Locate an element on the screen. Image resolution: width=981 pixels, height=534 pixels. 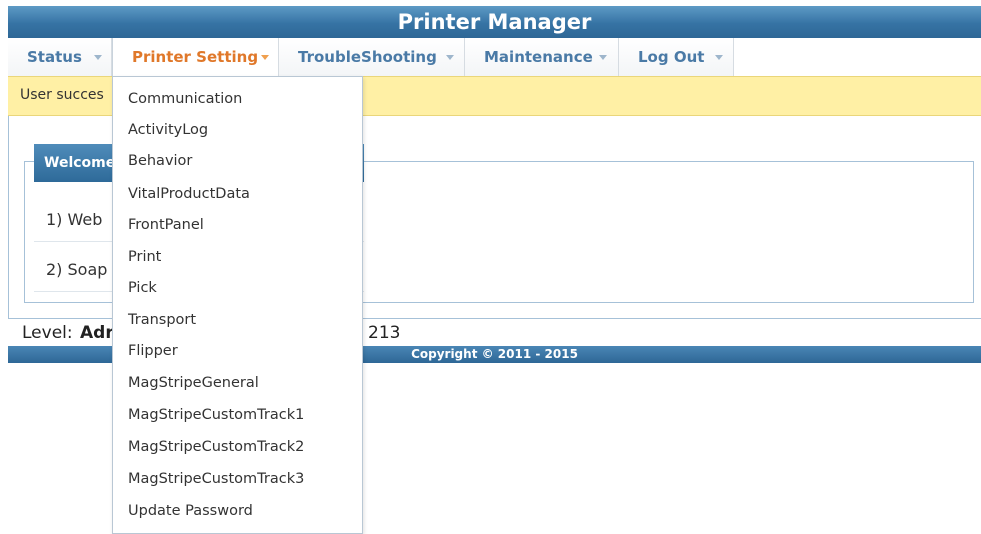
dropdown-item-pick: Pick is located at coordinates (142, 288).